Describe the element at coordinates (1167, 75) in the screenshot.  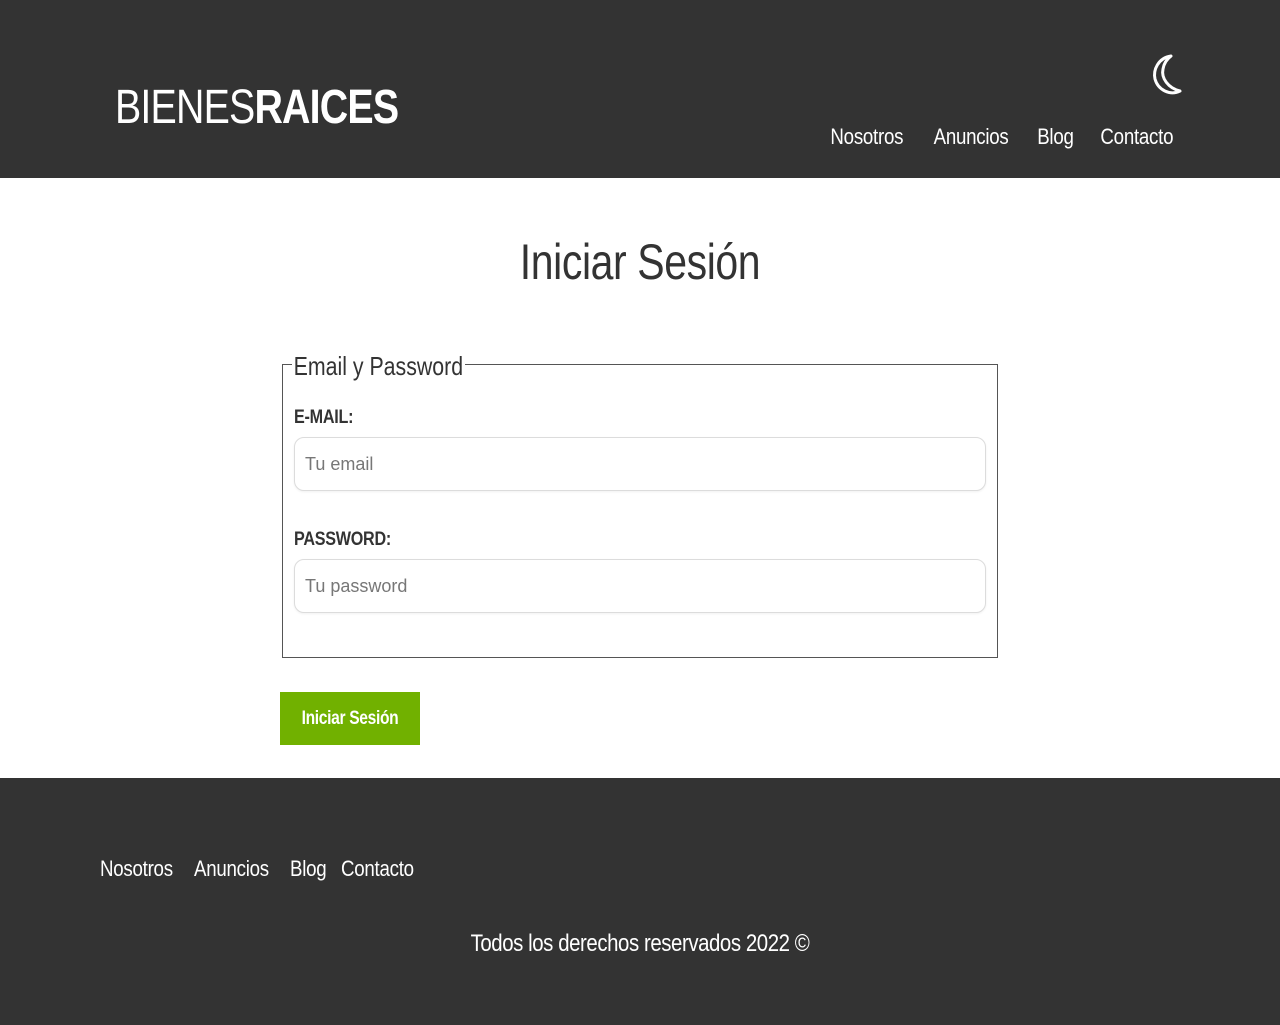
I see `moon-icon` at that location.